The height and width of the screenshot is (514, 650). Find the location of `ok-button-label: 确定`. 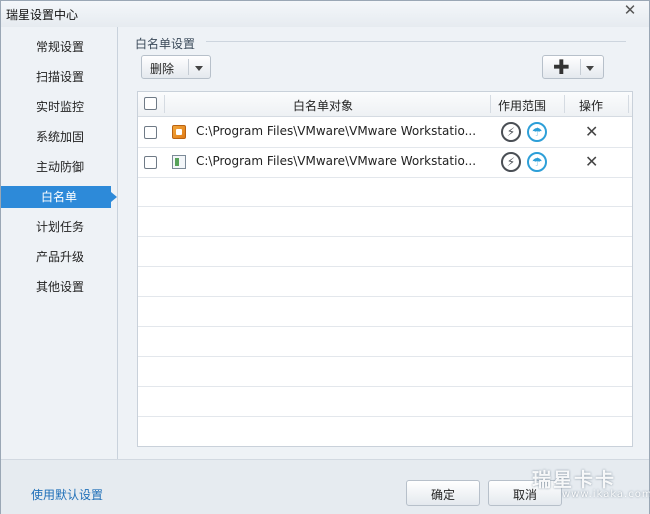

ok-button-label: 确定 is located at coordinates (442, 495).